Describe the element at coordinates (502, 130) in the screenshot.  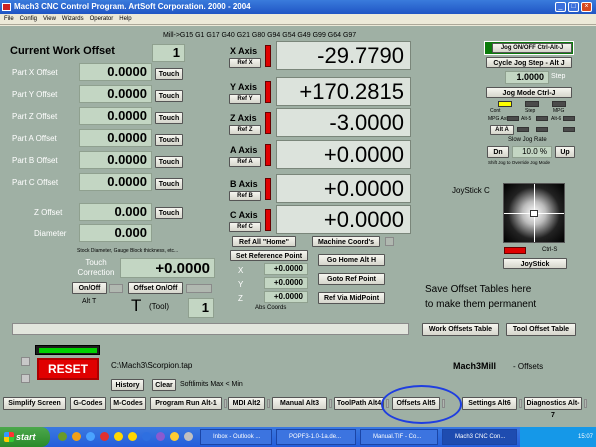
I see `alt-a-button: Alt A` at that location.